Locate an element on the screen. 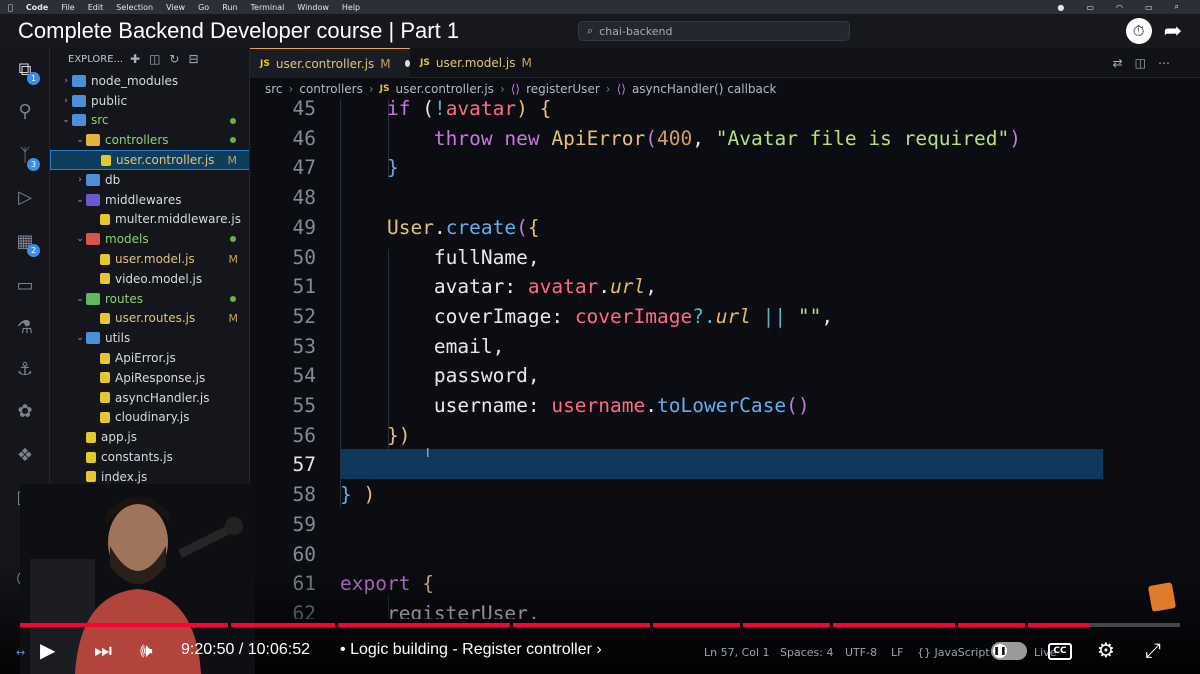  file-item: user.controller.js M is located at coordinates (149, 160).